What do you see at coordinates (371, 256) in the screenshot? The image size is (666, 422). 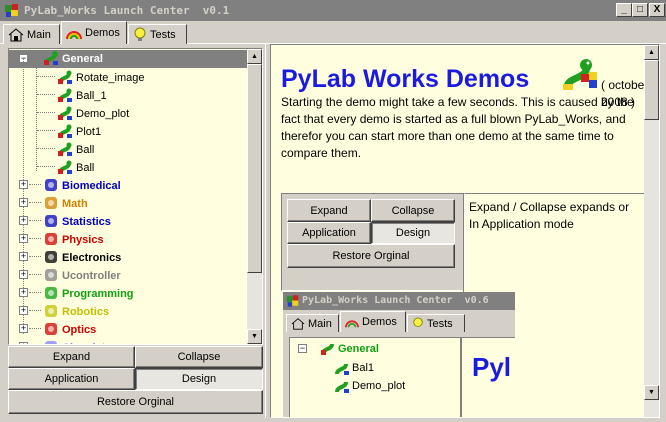 I see `preview-restore-button: Restore Orginal` at bounding box center [371, 256].